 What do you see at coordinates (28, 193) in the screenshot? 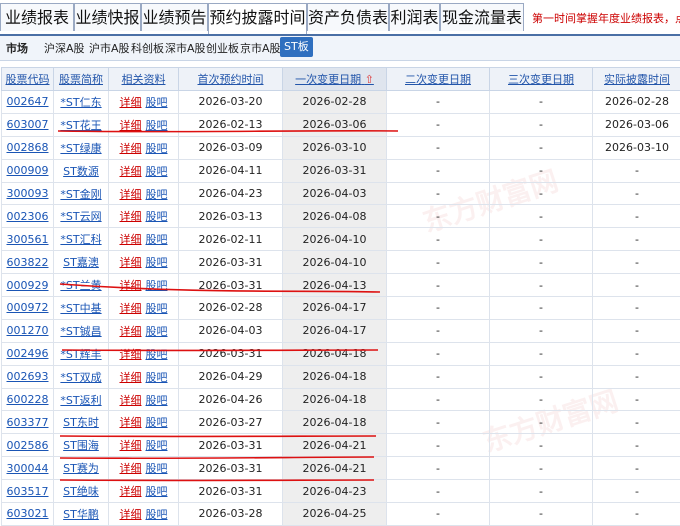
I see `stock-code-link: 300093` at bounding box center [28, 193].